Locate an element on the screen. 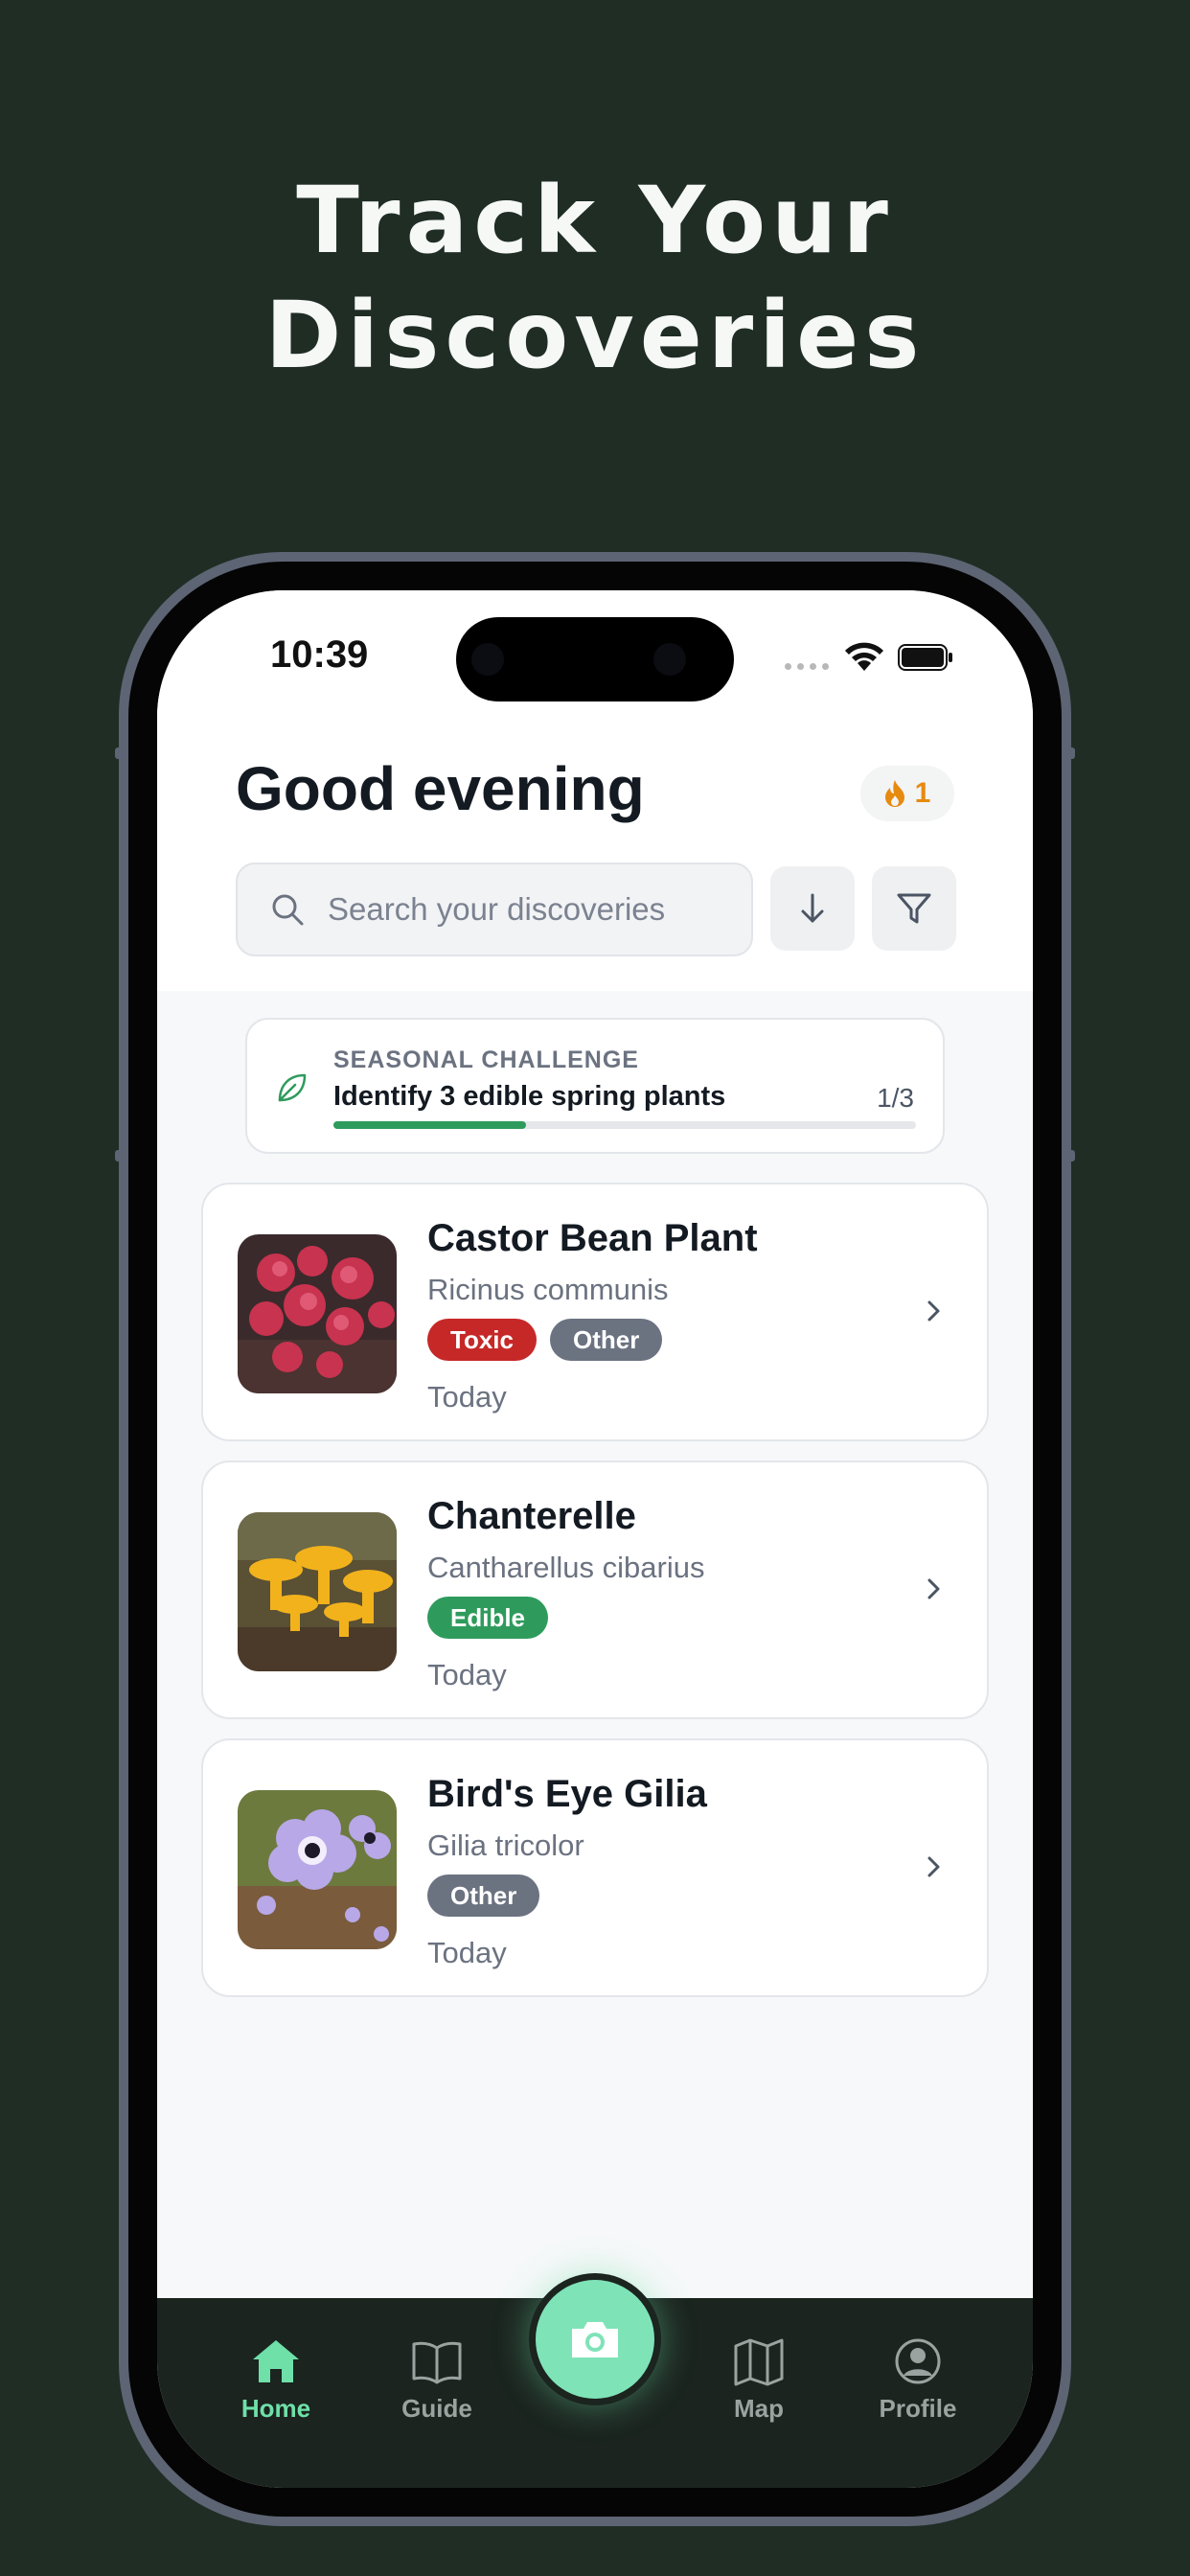  challenge-progress-fill is located at coordinates (429, 1125).